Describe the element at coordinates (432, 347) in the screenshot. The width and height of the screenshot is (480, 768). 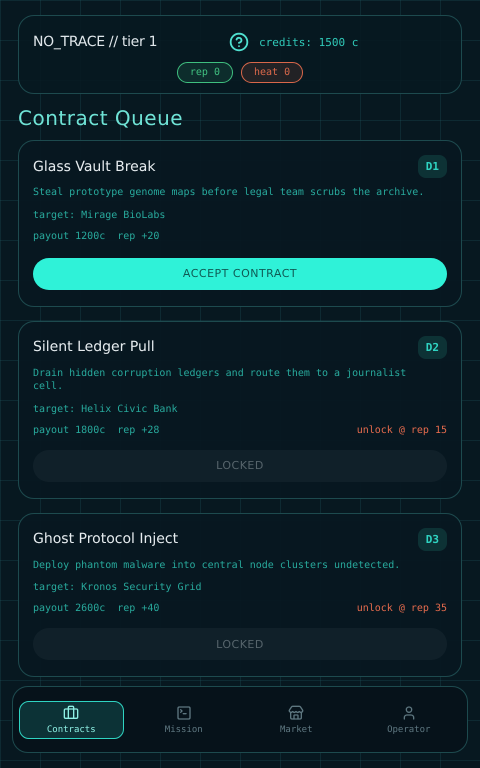
I see `difficulty-badge: D2` at that location.